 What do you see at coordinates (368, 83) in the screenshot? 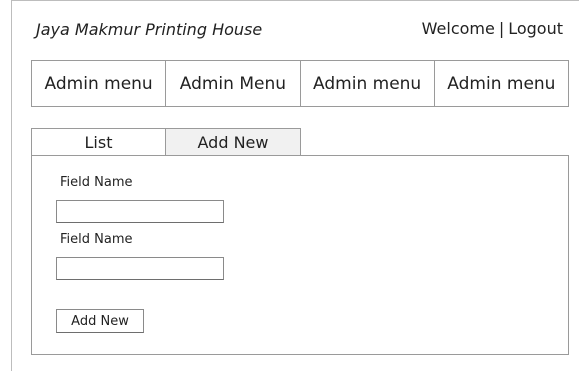
I see `admin-menu-item-3: Admin menu` at bounding box center [368, 83].